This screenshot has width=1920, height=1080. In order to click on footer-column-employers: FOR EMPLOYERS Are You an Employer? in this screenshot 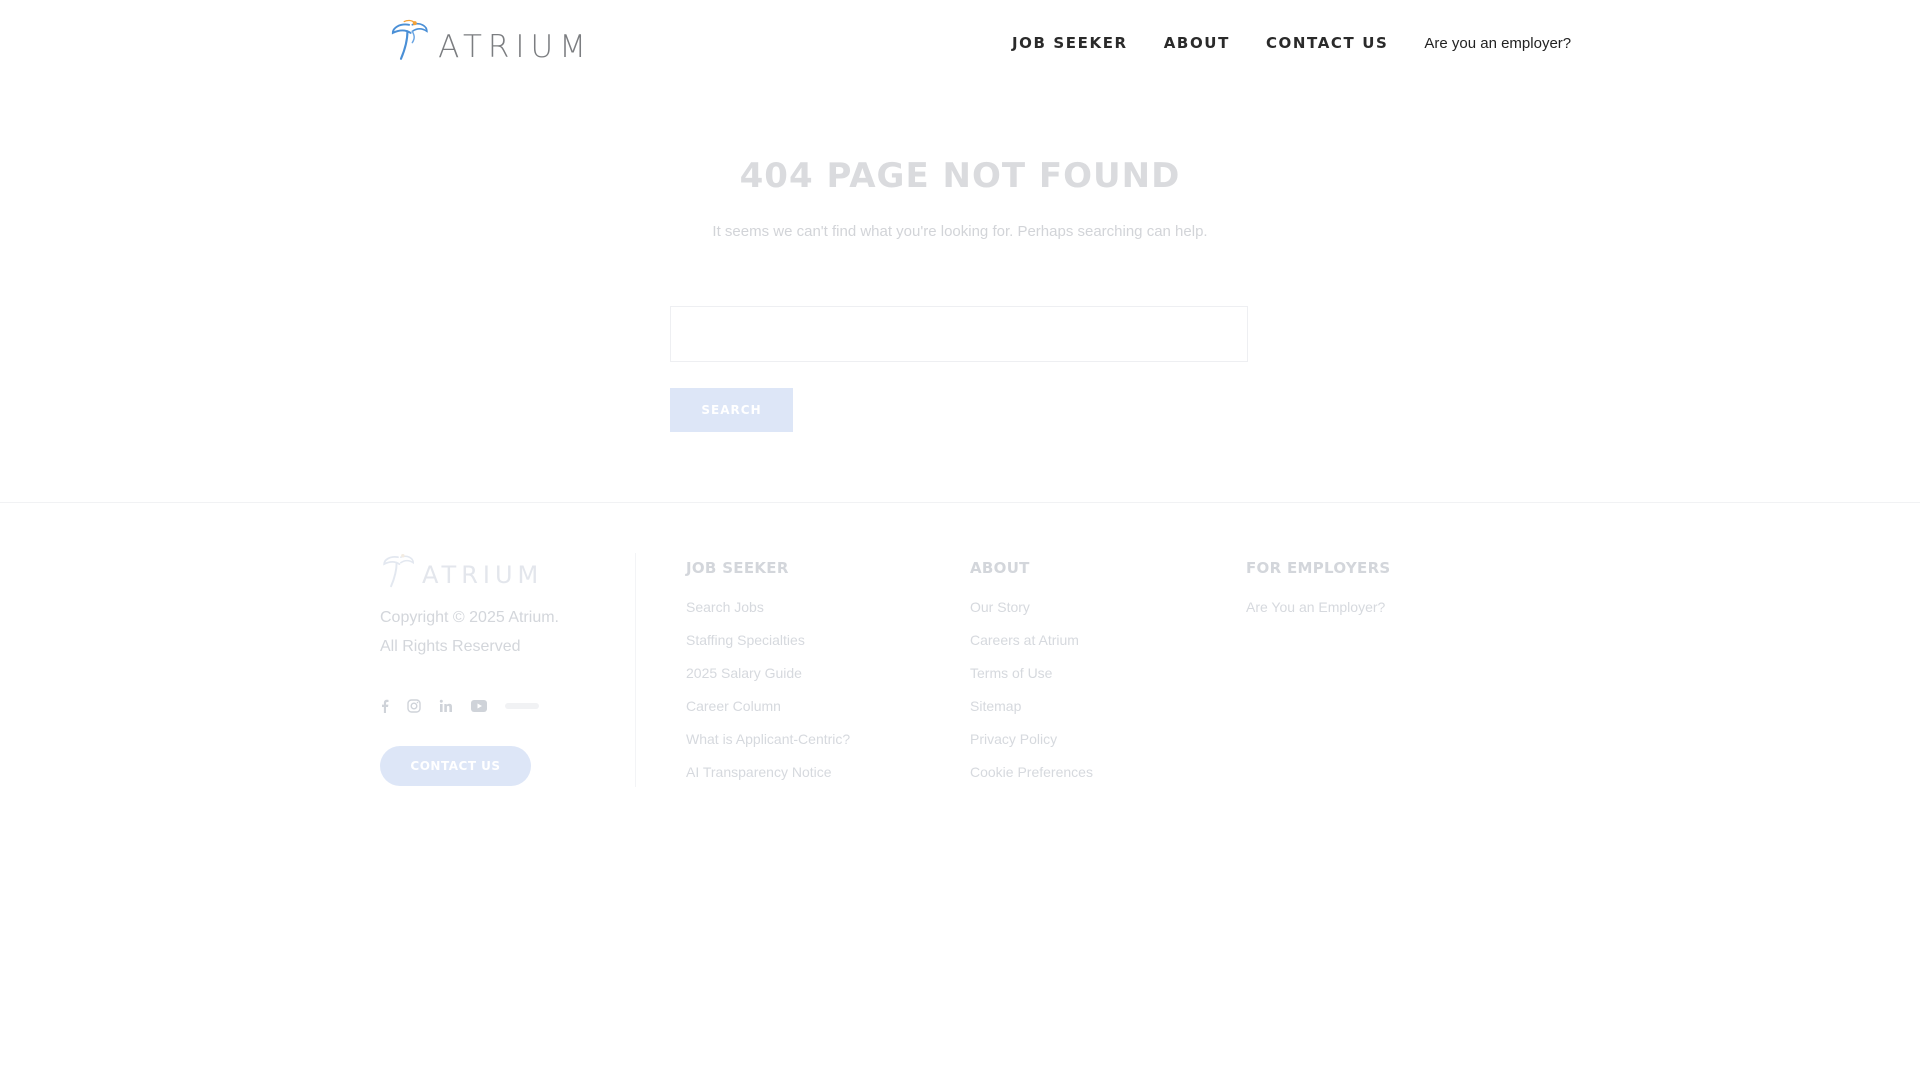, I will do `click(1318, 591)`.